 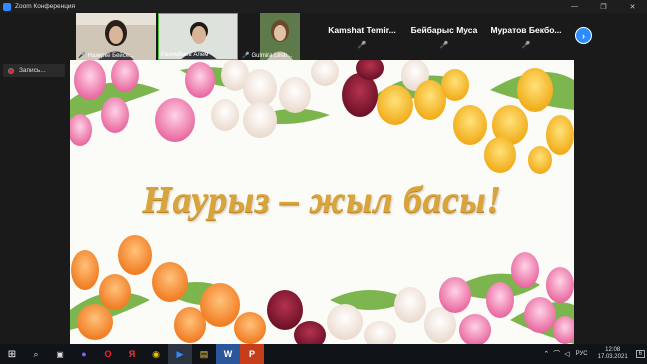 What do you see at coordinates (228, 354) in the screenshot?
I see `word-icon: W` at bounding box center [228, 354].